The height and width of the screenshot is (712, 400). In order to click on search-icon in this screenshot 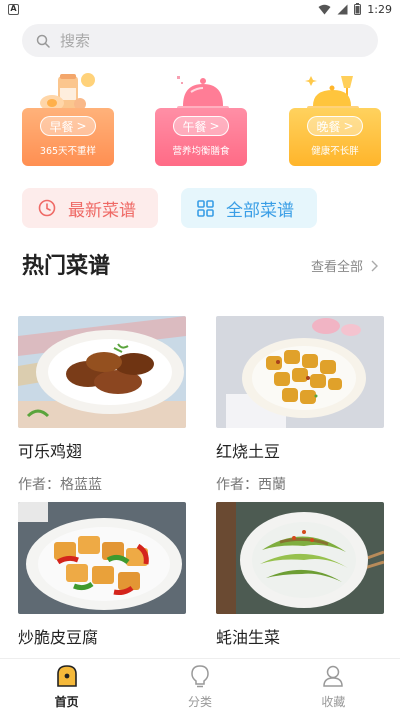, I will do `click(43, 41)`.